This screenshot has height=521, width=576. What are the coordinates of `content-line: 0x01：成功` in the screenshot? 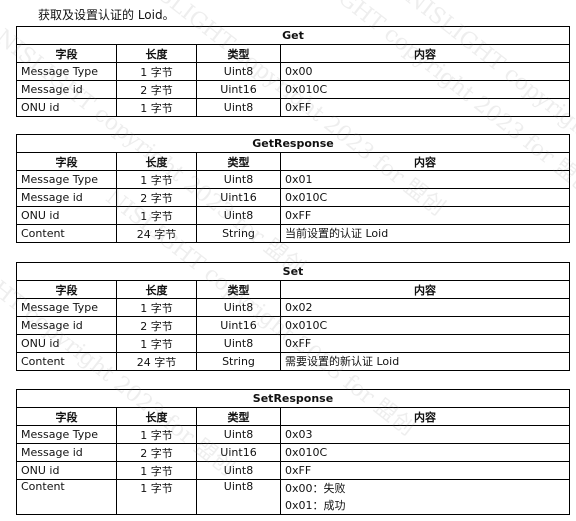 It's located at (315, 505).